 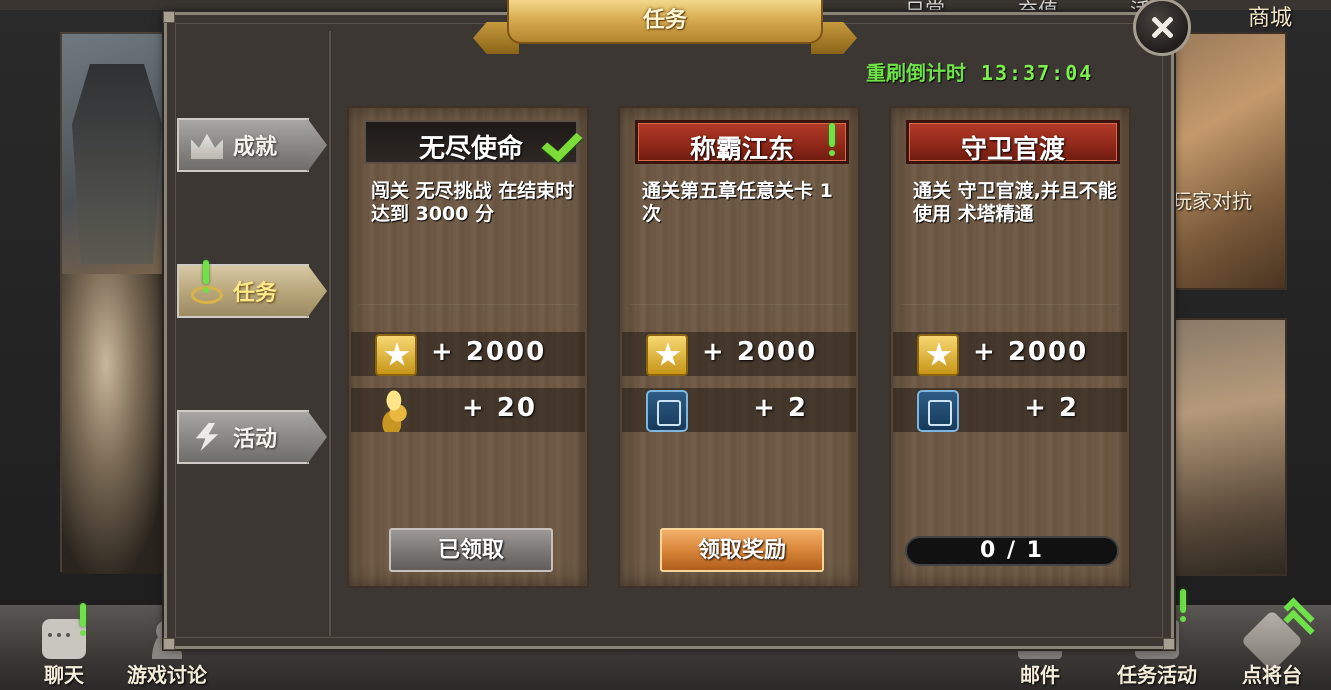 I want to click on task-activity-label: 任务活动, so click(x=1157, y=675).